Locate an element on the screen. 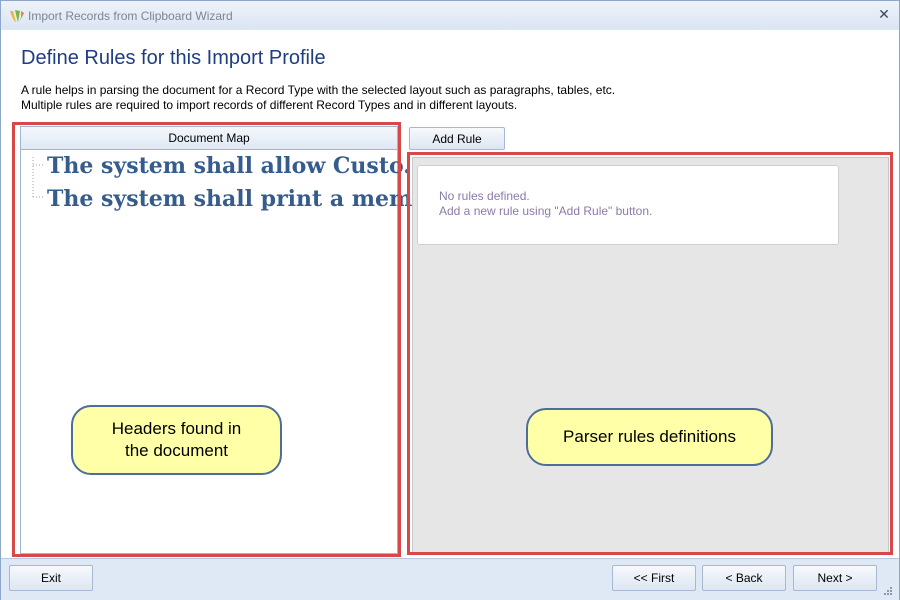 This screenshot has width=900, height=600. add-rule-button: Add Rule is located at coordinates (457, 138).